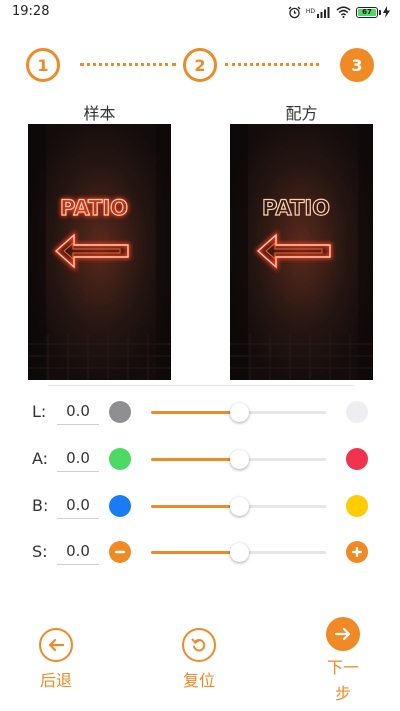 The image size is (400, 711). I want to click on reset-button: 复位, so click(199, 660).